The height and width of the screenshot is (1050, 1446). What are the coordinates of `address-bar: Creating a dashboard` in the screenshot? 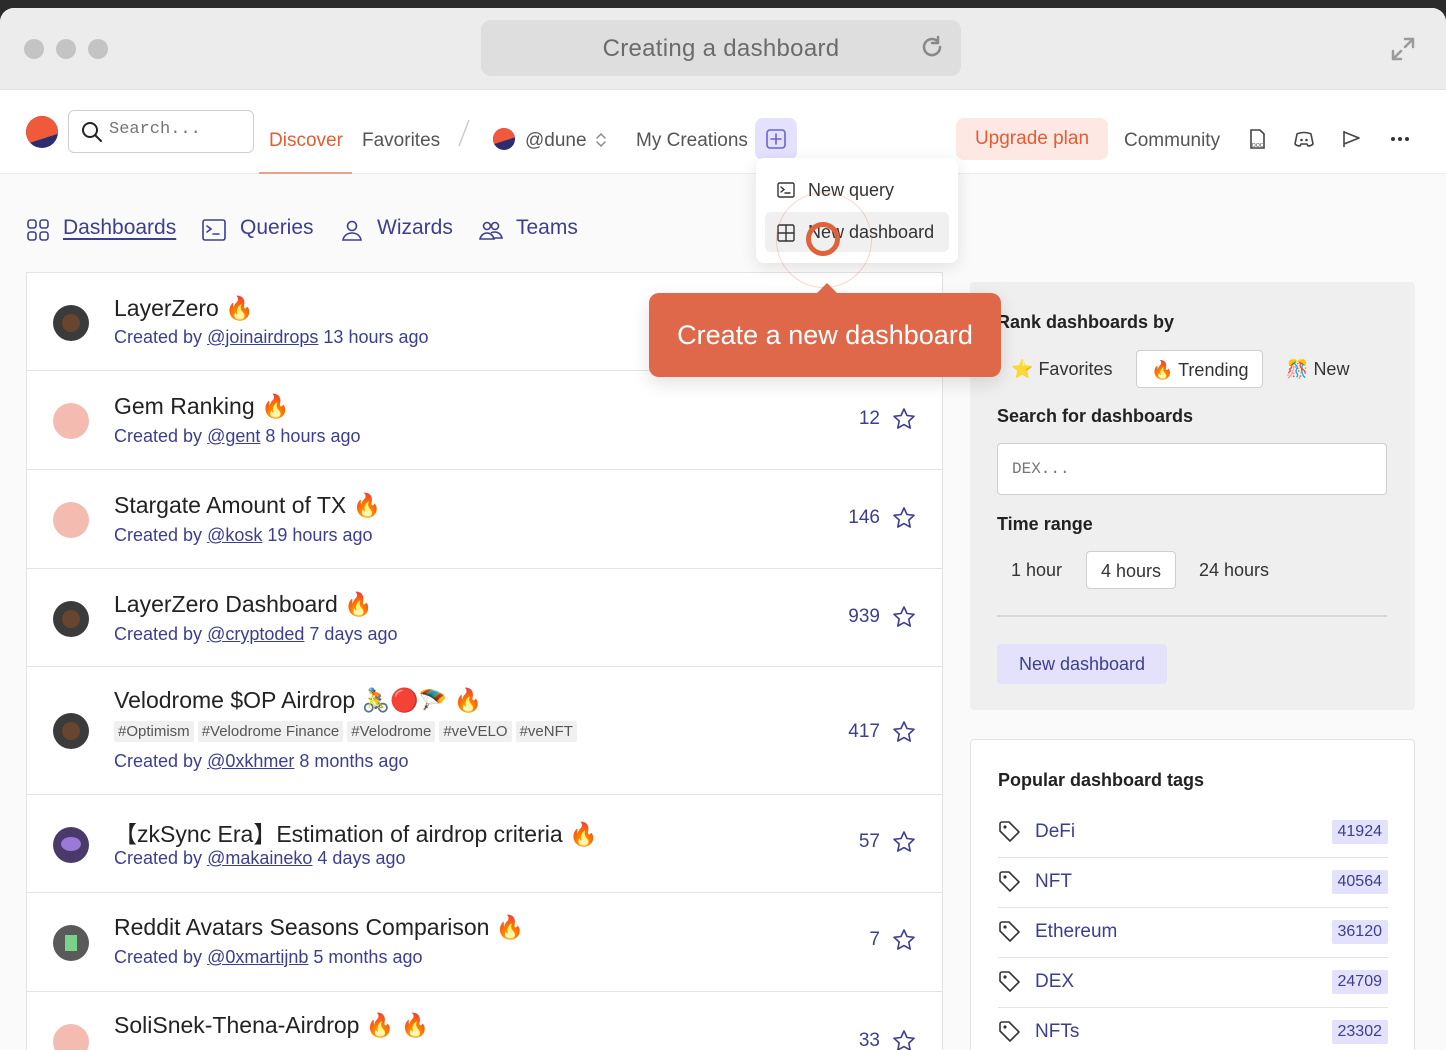 It's located at (721, 48).